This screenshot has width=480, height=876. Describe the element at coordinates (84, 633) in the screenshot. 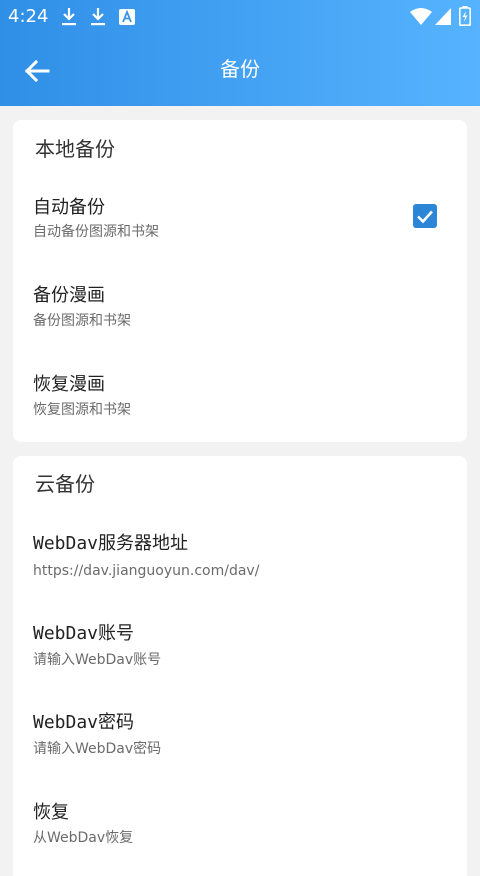

I see `webdav-account-title: WebDav账号` at that location.